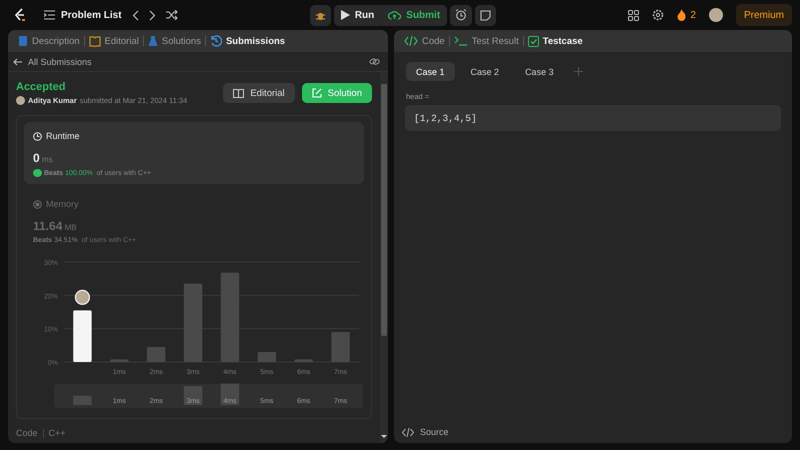  I want to click on shuffle-icon, so click(172, 15).